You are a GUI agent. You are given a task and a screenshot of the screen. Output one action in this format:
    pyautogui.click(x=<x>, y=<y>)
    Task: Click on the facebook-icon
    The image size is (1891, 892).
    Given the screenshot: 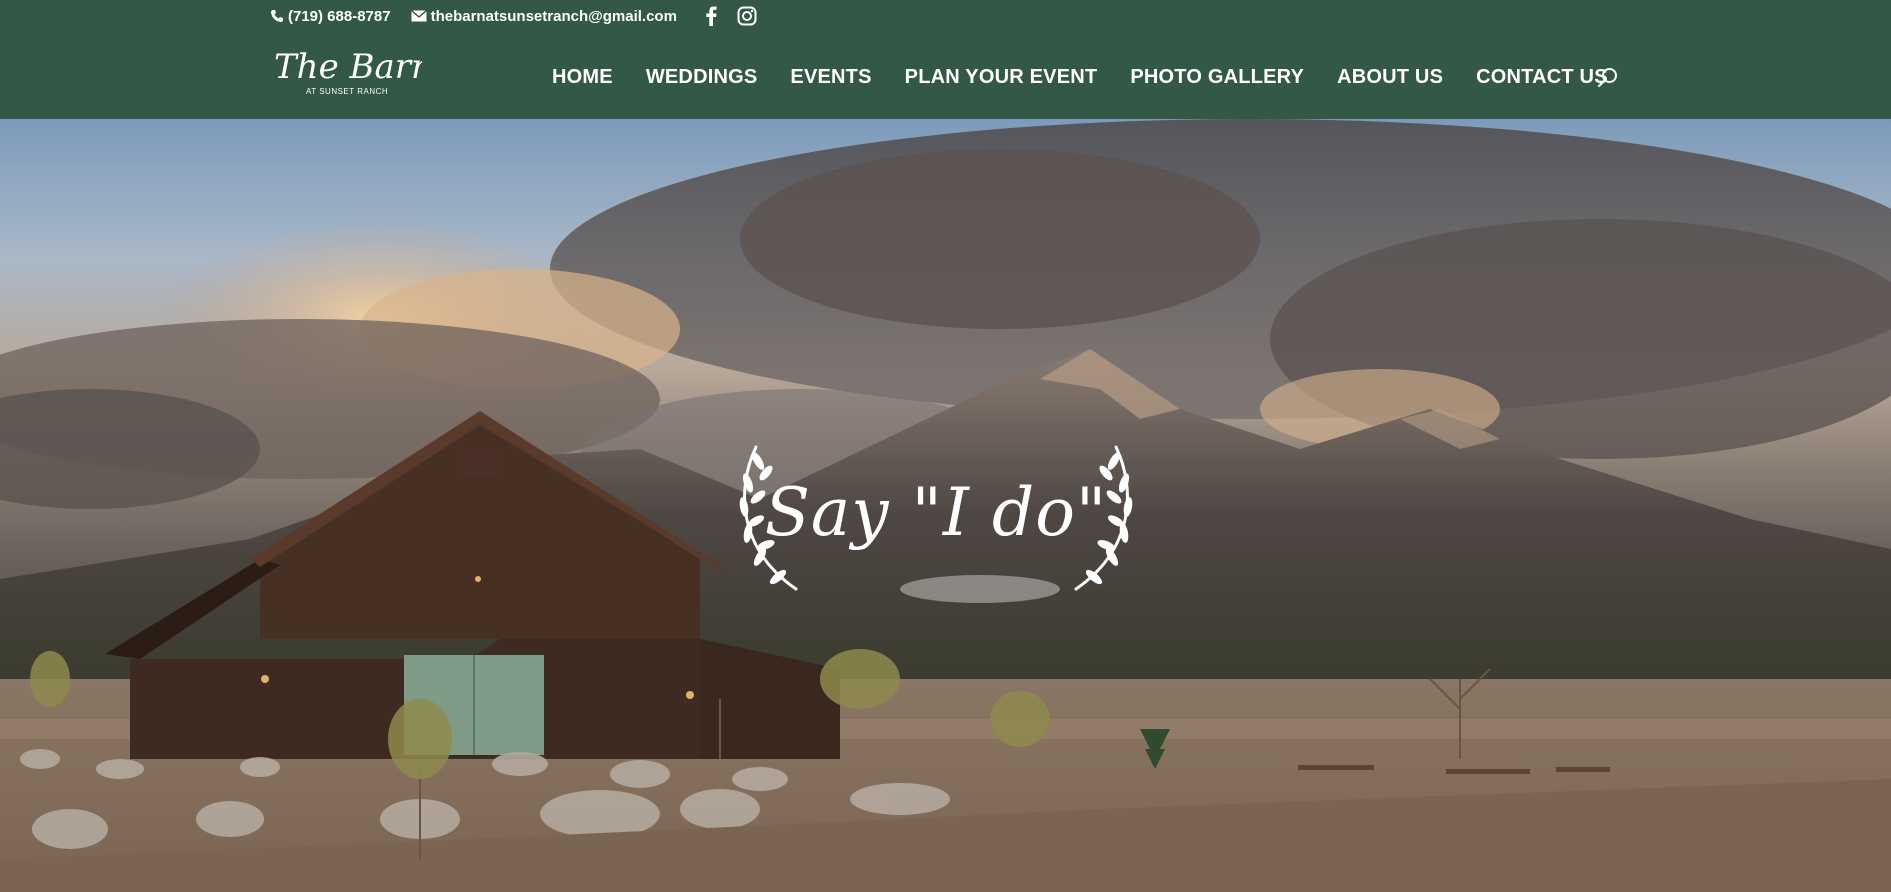 What is the action you would take?
    pyautogui.click(x=711, y=16)
    